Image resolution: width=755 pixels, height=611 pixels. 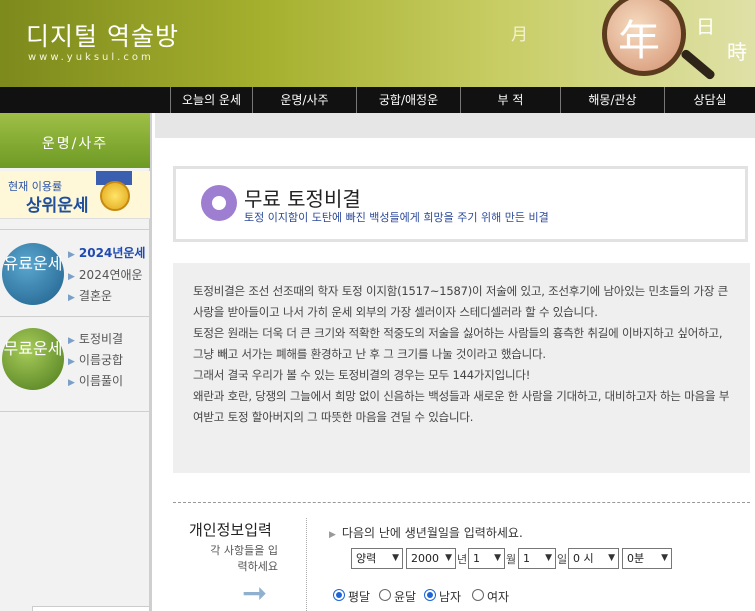 I want to click on sidebar-link-label: 토정비결, so click(x=101, y=339).